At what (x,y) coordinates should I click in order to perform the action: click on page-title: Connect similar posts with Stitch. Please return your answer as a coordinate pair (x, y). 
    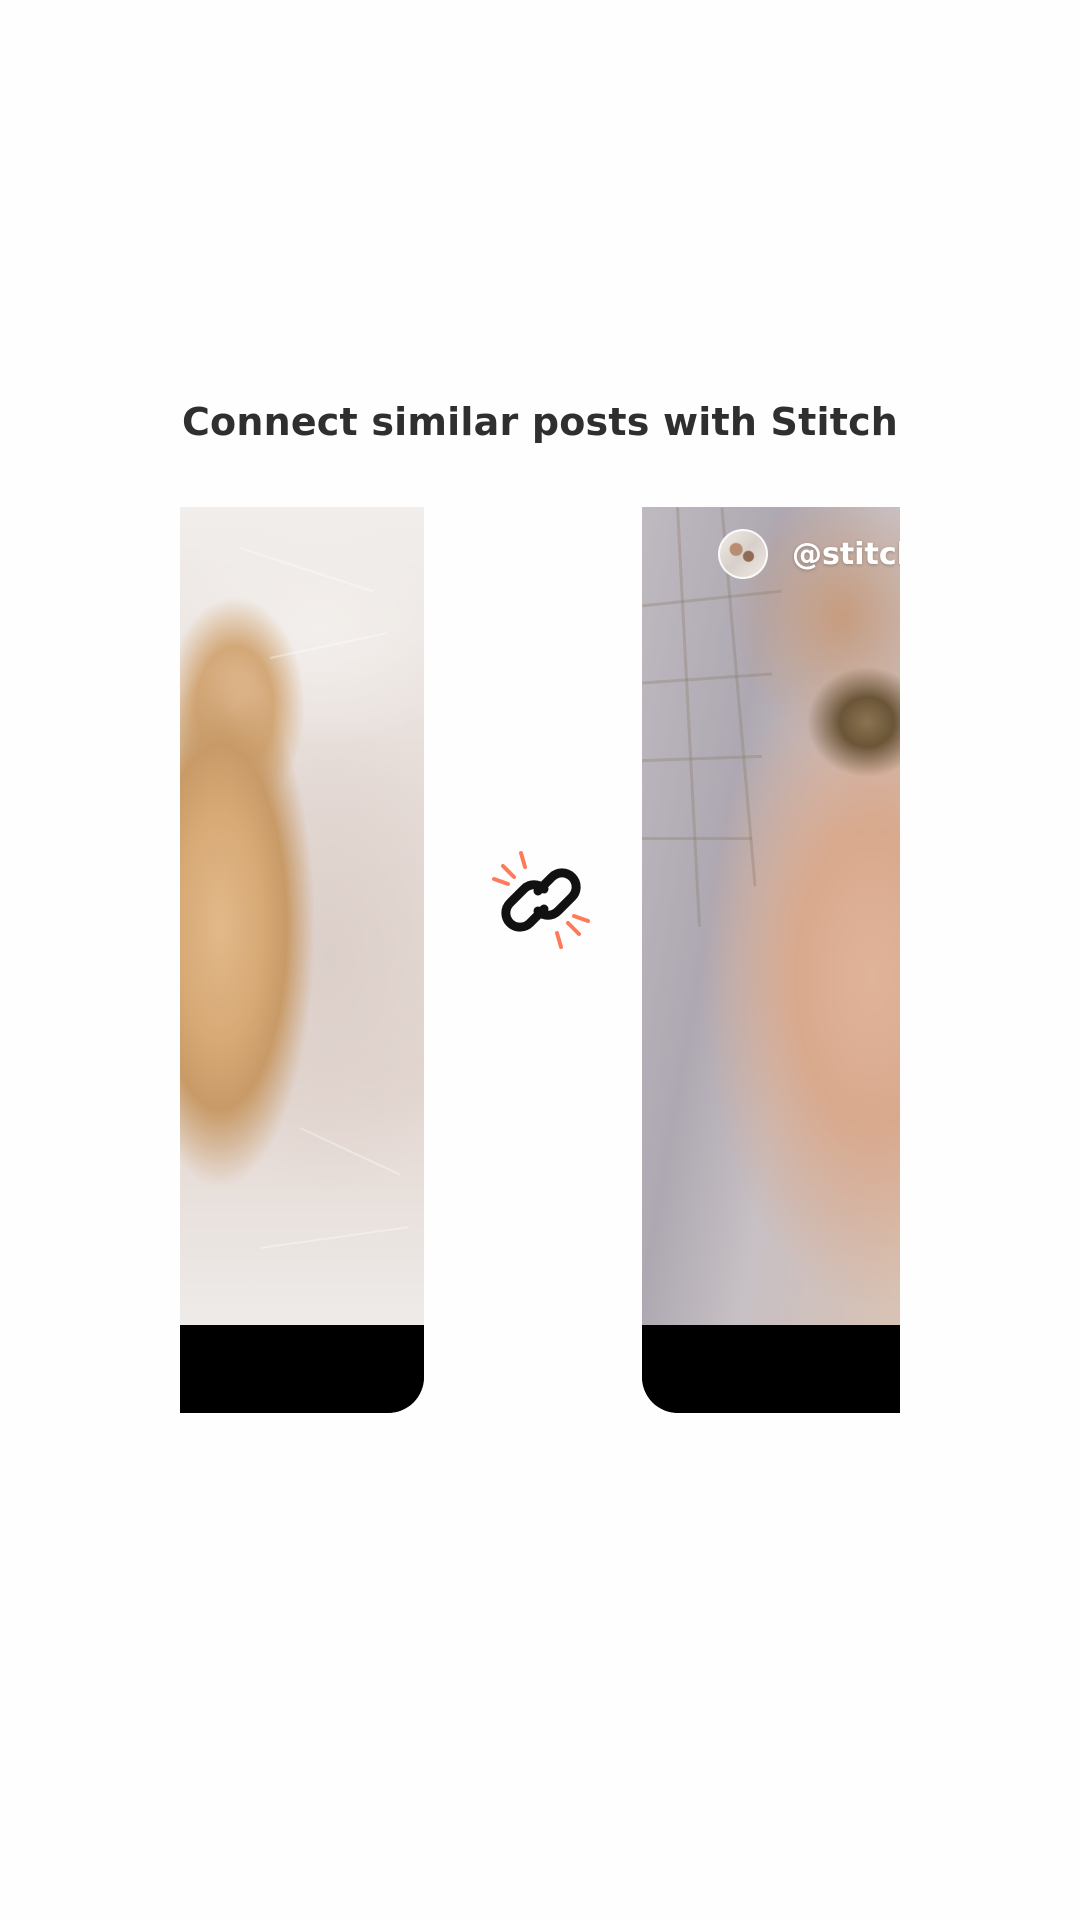
    Looking at the image, I should click on (540, 422).